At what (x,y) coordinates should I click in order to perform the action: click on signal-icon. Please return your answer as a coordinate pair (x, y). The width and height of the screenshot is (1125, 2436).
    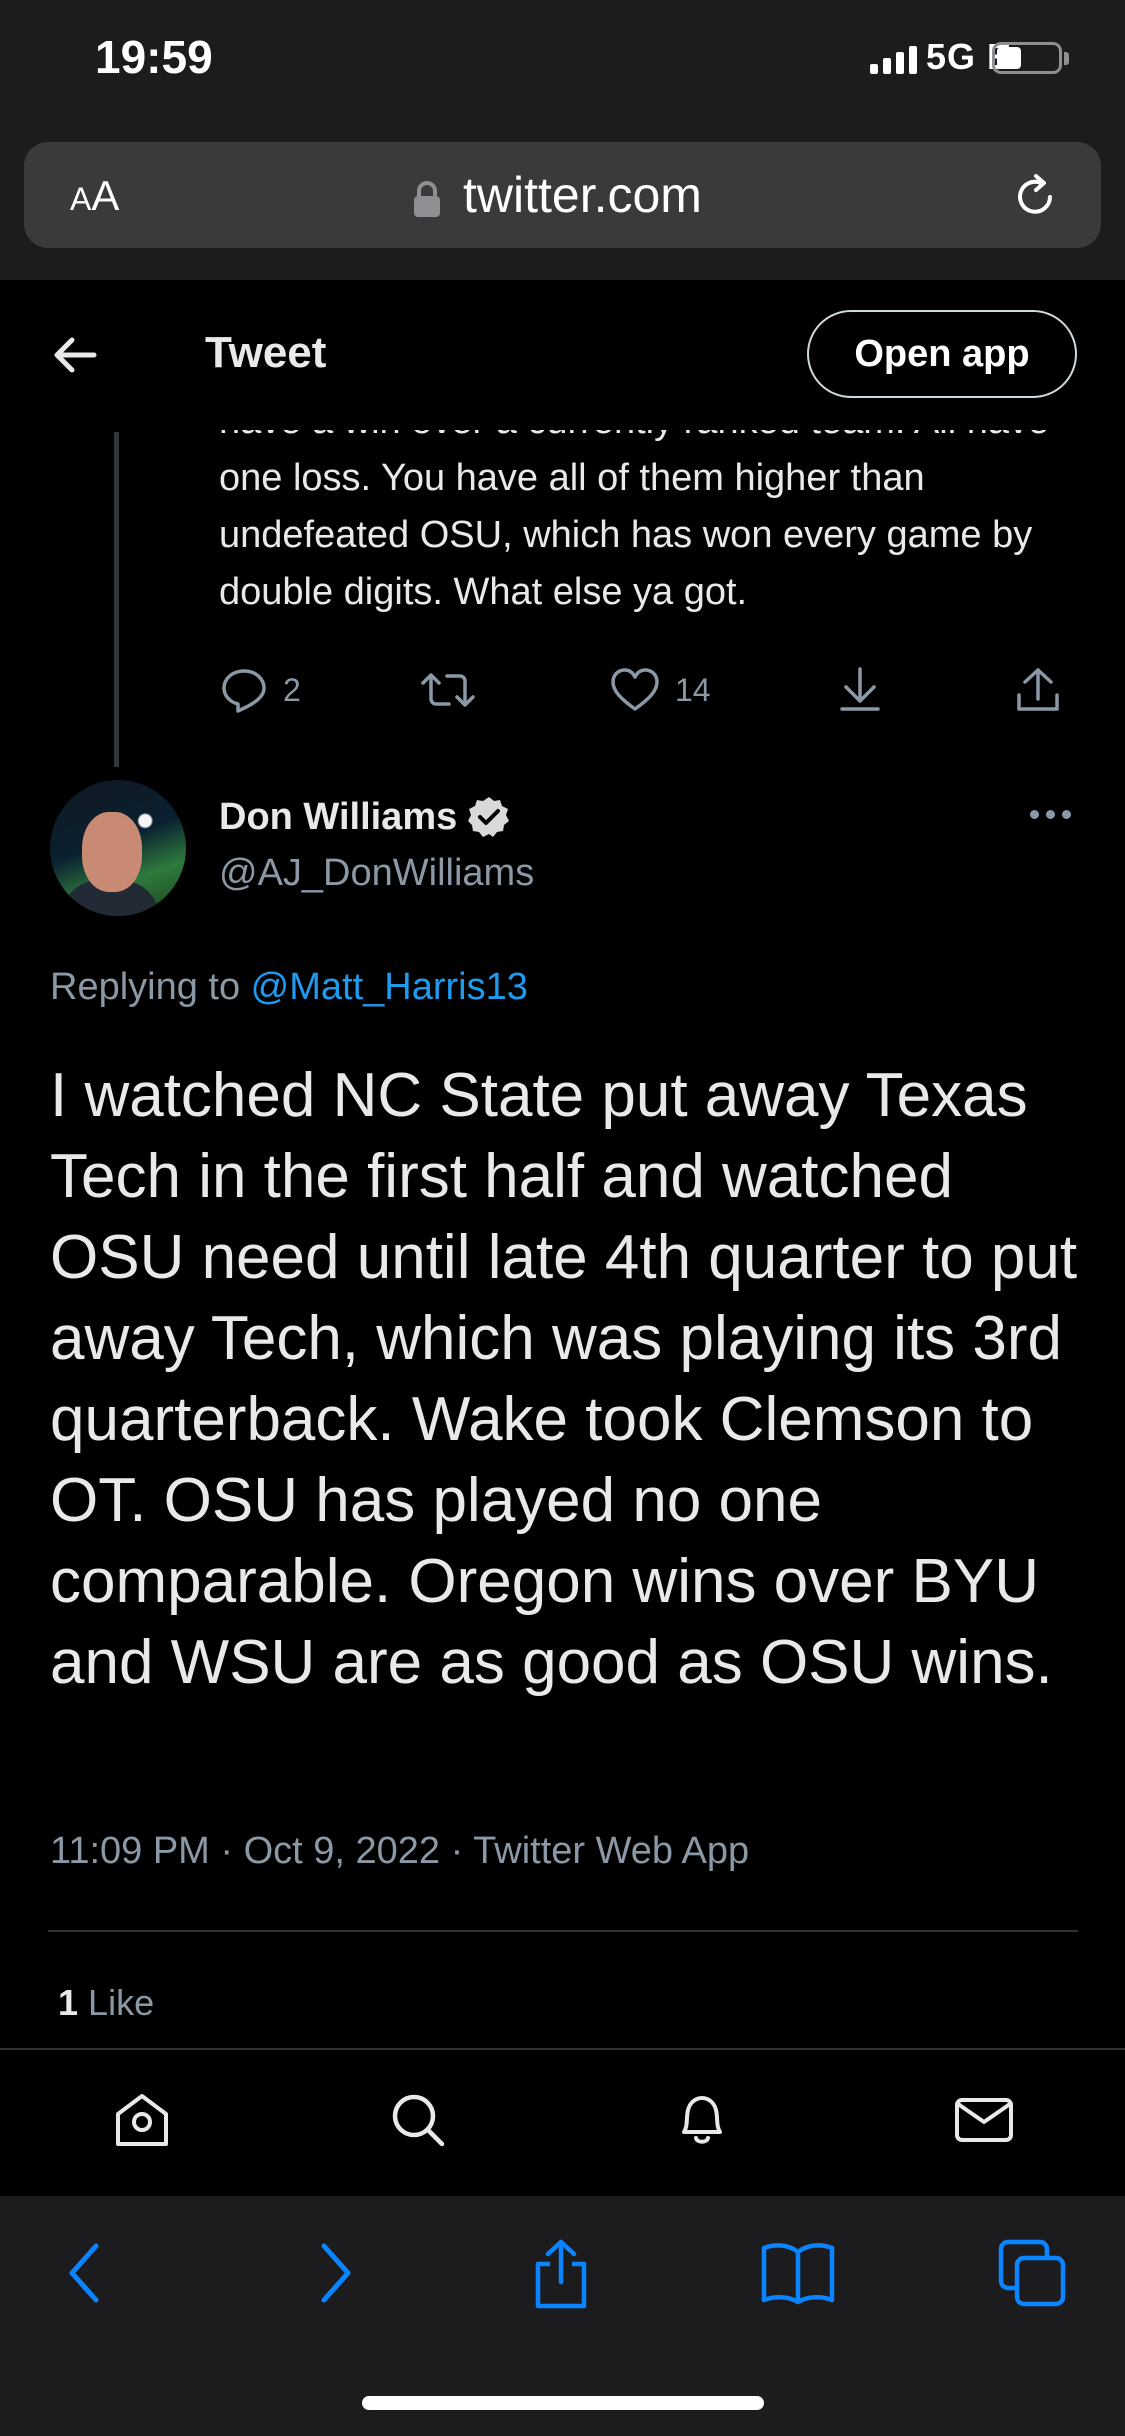
    Looking at the image, I should click on (893, 59).